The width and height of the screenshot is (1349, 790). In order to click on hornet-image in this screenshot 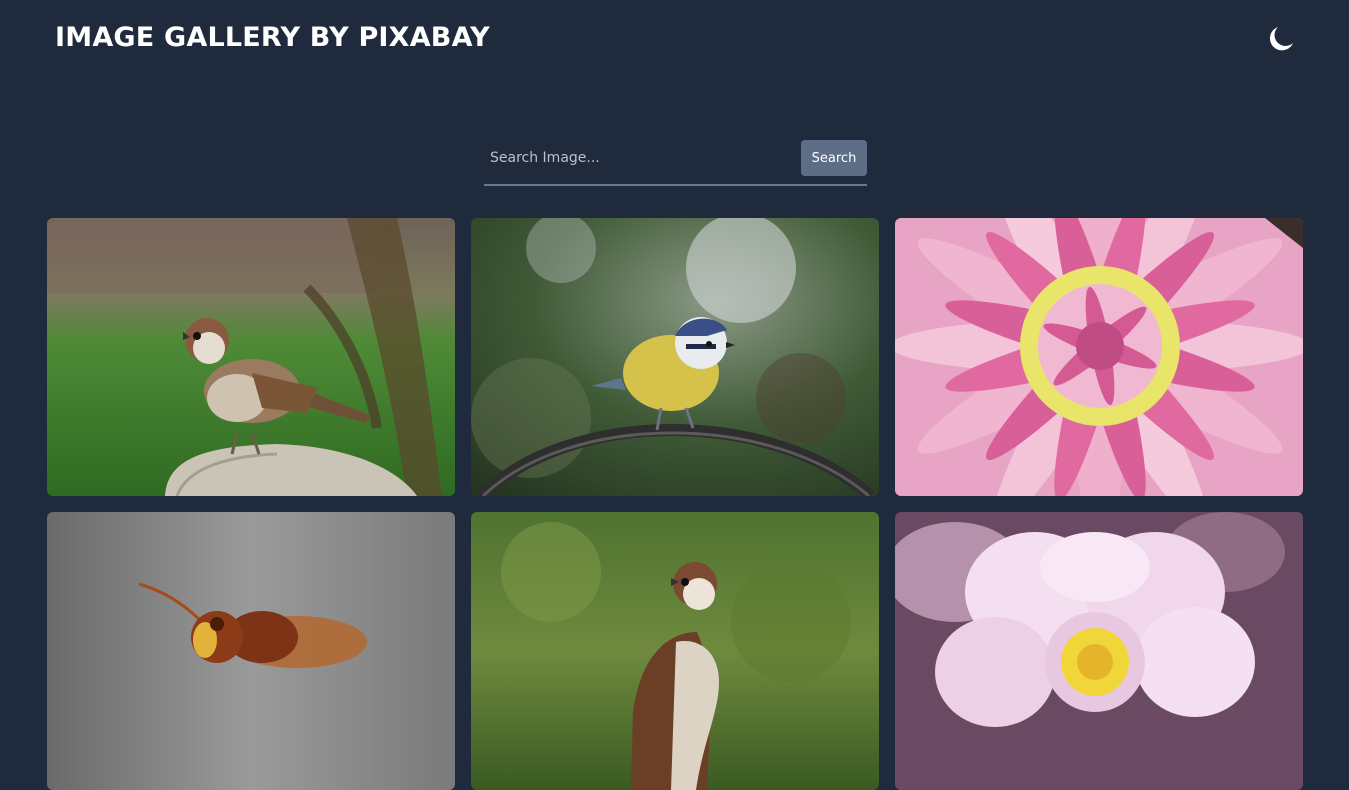, I will do `click(251, 651)`.